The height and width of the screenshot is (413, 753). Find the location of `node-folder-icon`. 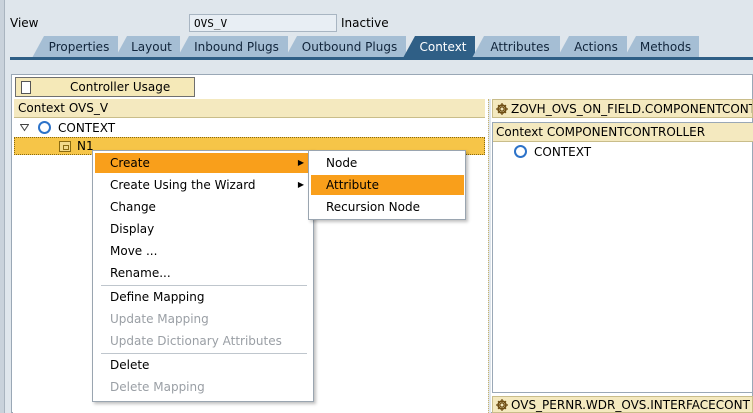

node-folder-icon is located at coordinates (65, 146).